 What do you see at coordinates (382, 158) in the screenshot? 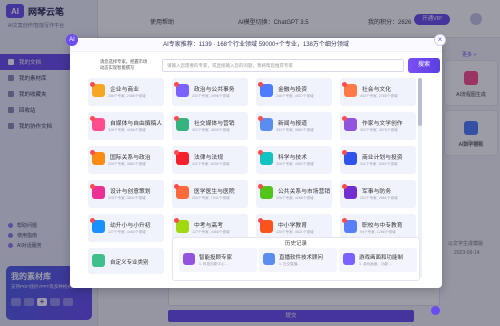
I see `category-title: 商业计划与投资` at bounding box center [382, 158].